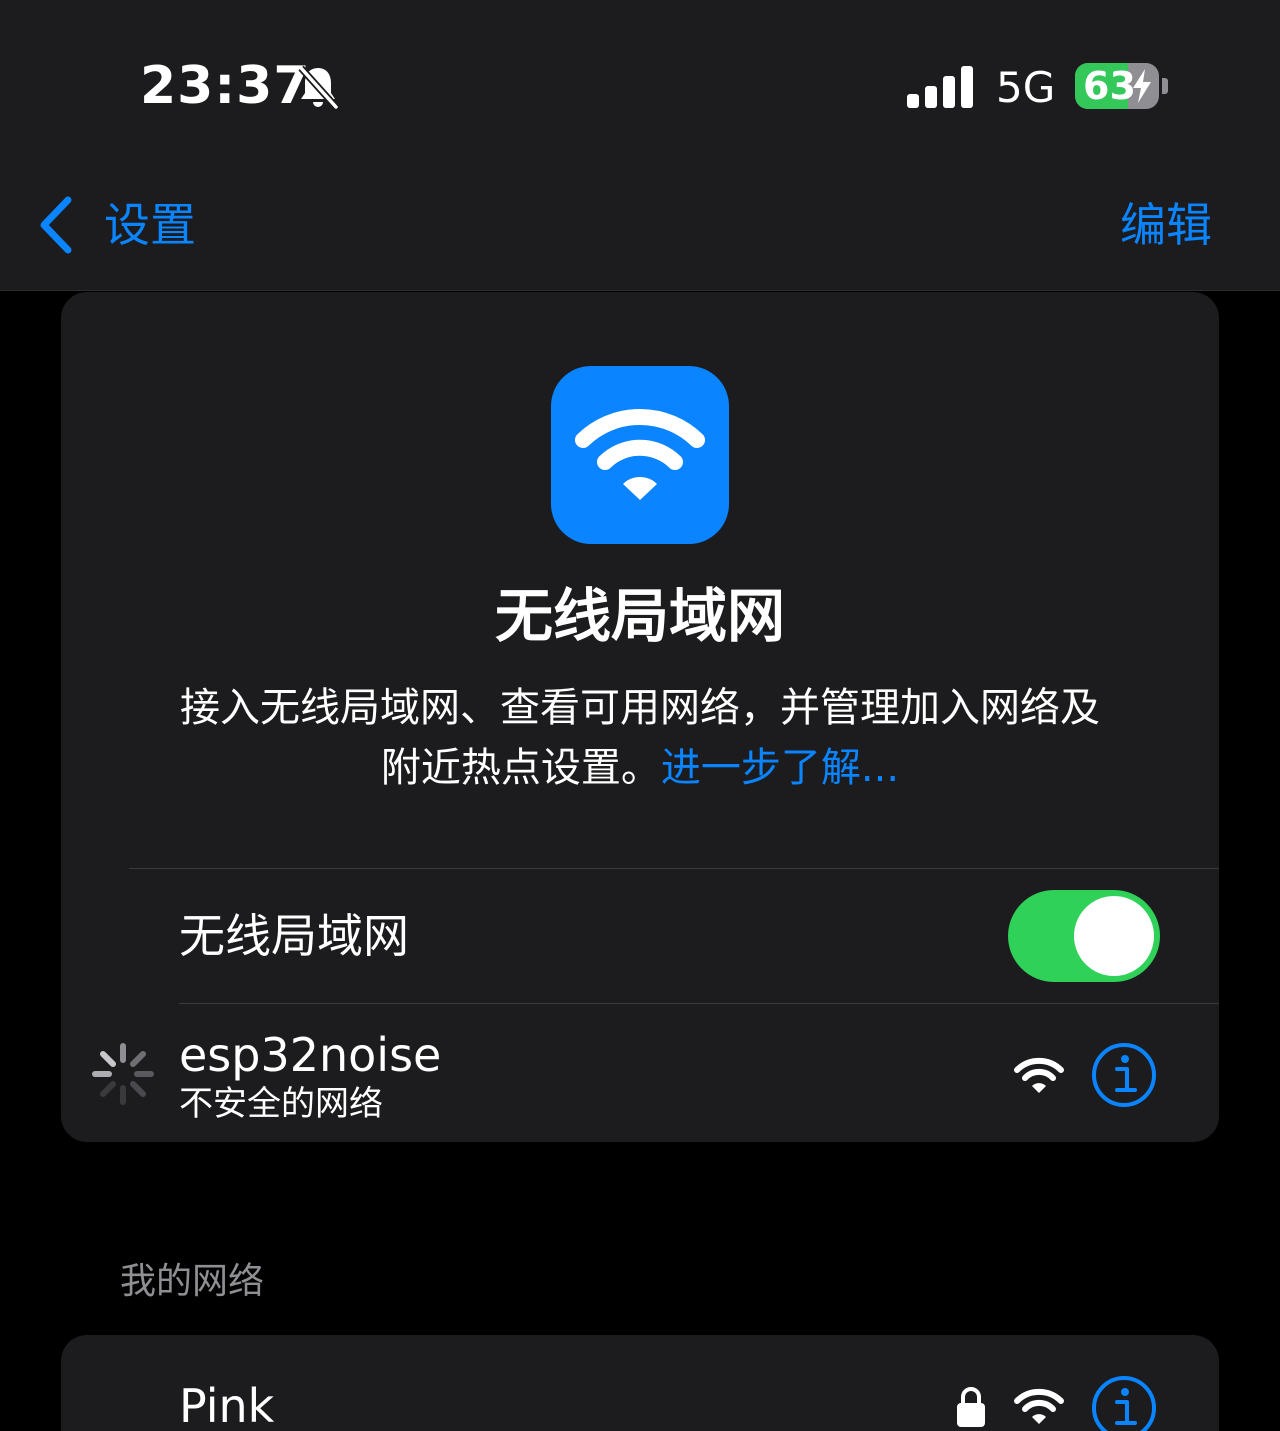 This screenshot has width=1280, height=1431. I want to click on toggle-knob, so click(1114, 936).